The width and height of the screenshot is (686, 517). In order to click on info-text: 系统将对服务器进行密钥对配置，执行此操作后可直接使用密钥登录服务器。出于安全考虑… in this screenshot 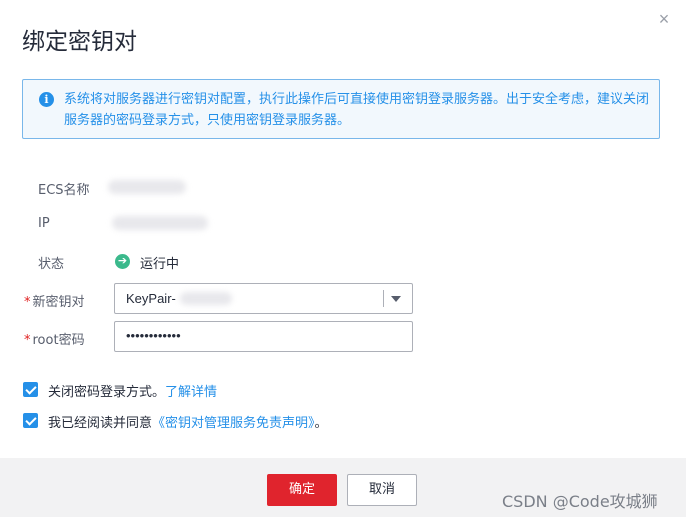, I will do `click(357, 110)`.